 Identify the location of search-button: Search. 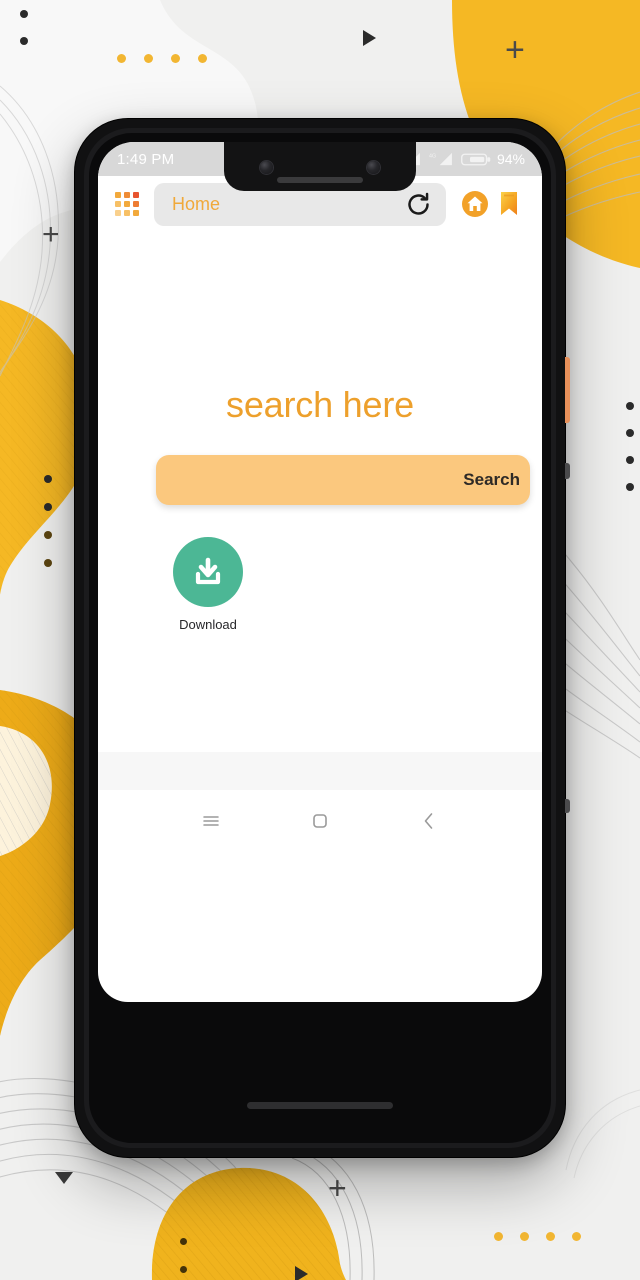
(491, 480).